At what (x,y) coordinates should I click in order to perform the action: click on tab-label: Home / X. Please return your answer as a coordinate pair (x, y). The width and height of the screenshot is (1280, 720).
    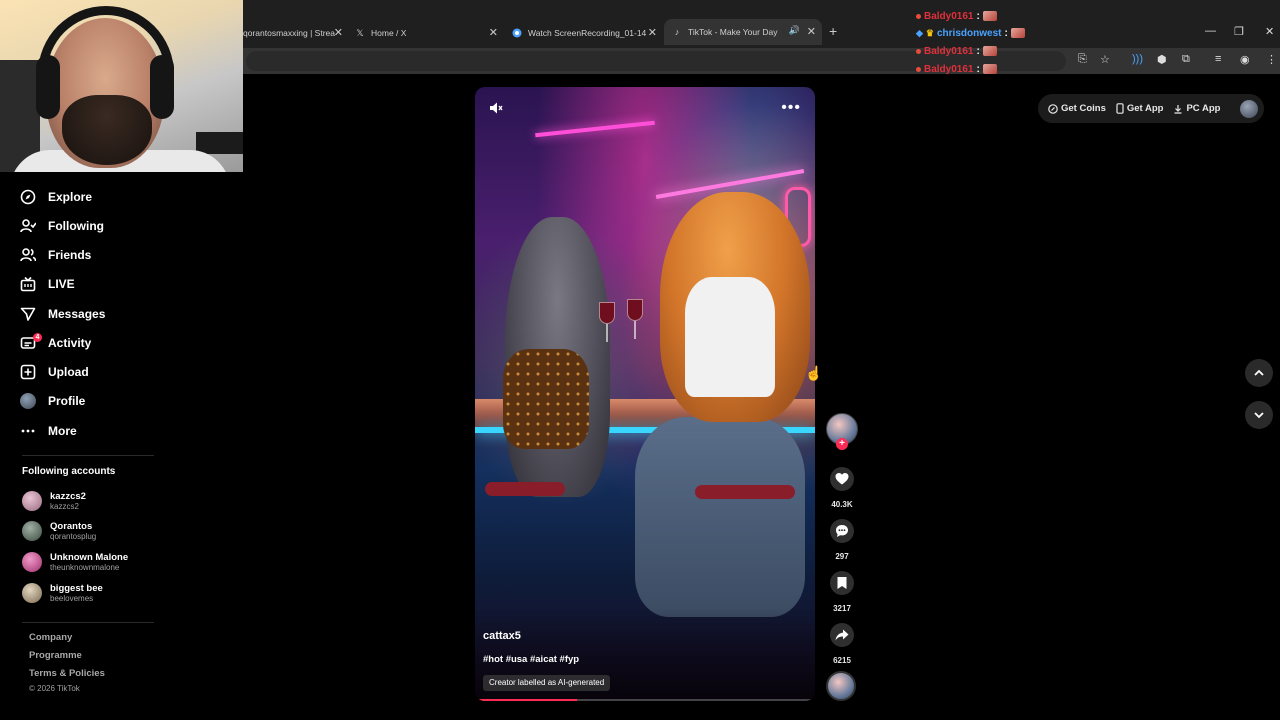
    Looking at the image, I should click on (389, 33).